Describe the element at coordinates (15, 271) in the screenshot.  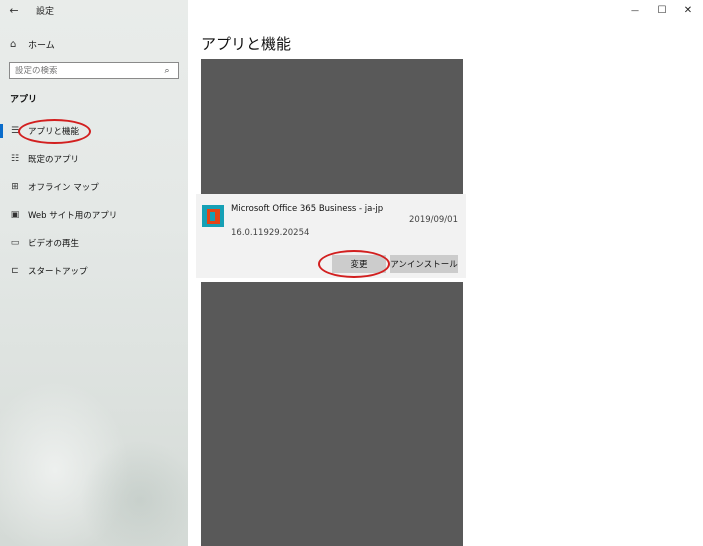
I see `startup-icon: ⊏` at that location.